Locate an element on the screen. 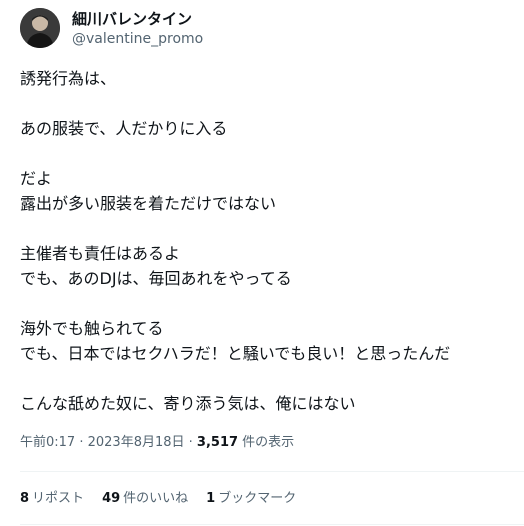 Image resolution: width=524 pixels, height=526 pixels. tweet-meta: 午前0:17 · 2023年8月18日 · 3,517 件の表示 is located at coordinates (157, 443).